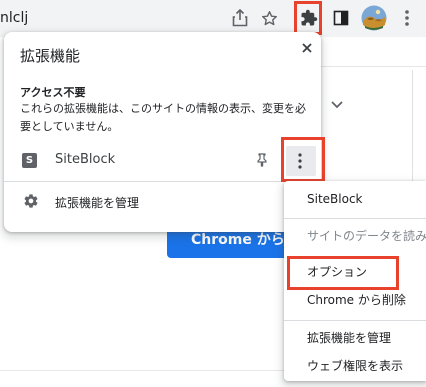 This screenshot has width=426, height=387. Describe the element at coordinates (269, 18) in the screenshot. I see `bookmark-star-icon` at that location.